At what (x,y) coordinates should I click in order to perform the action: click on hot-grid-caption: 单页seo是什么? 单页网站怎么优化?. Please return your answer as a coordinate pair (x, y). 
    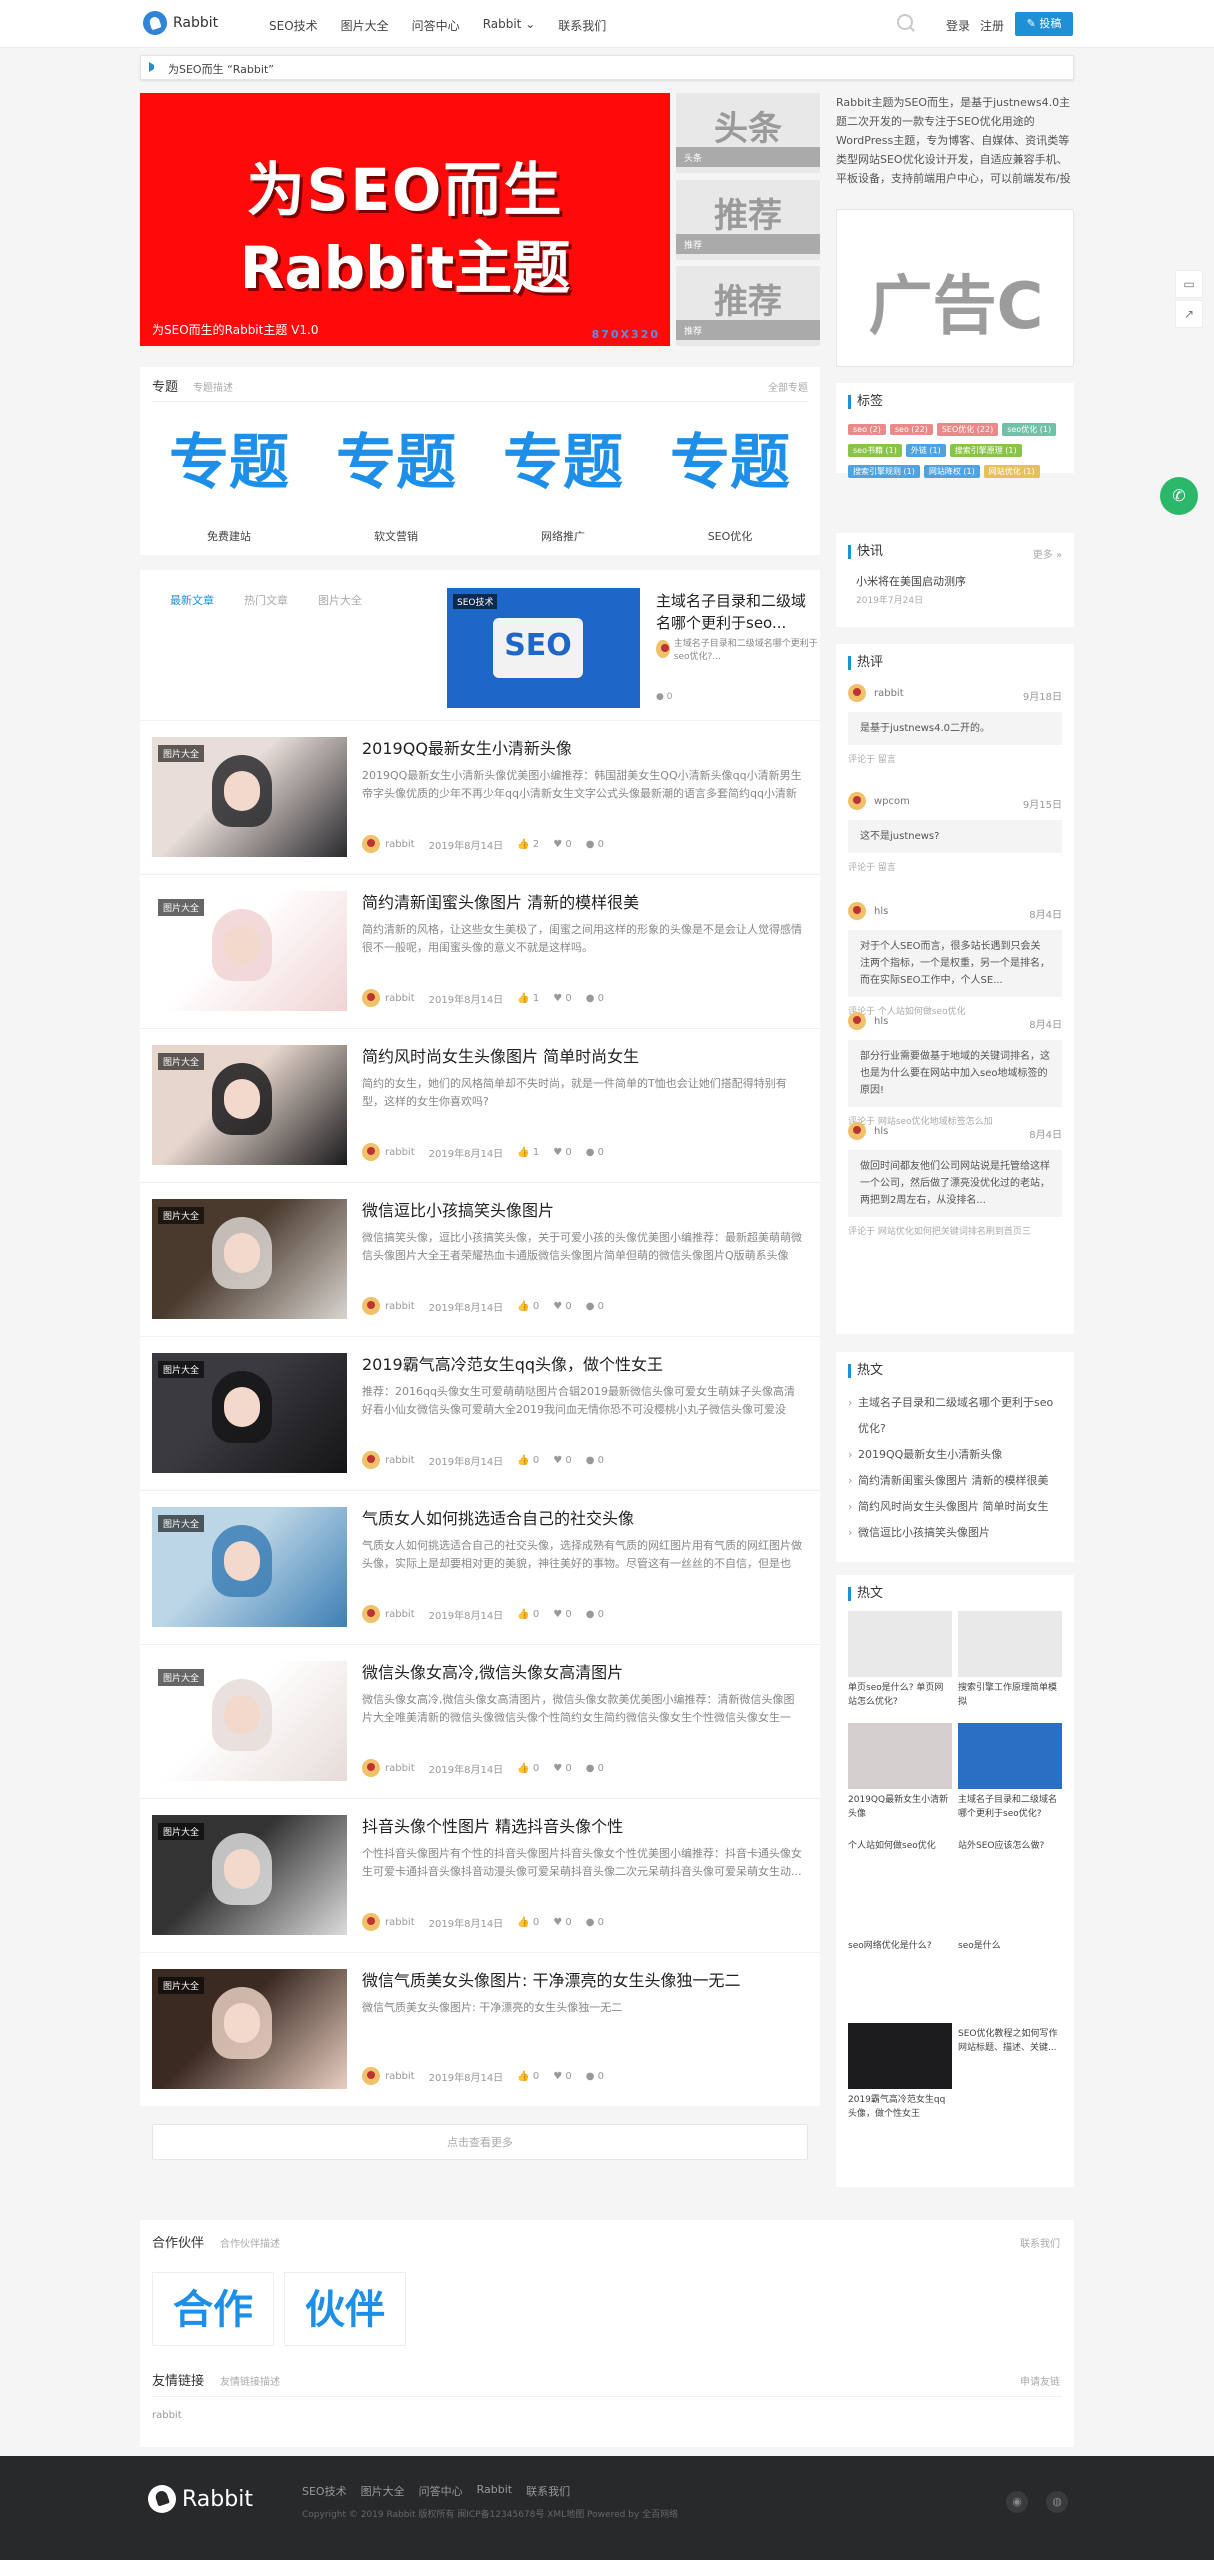
    Looking at the image, I should click on (900, 1695).